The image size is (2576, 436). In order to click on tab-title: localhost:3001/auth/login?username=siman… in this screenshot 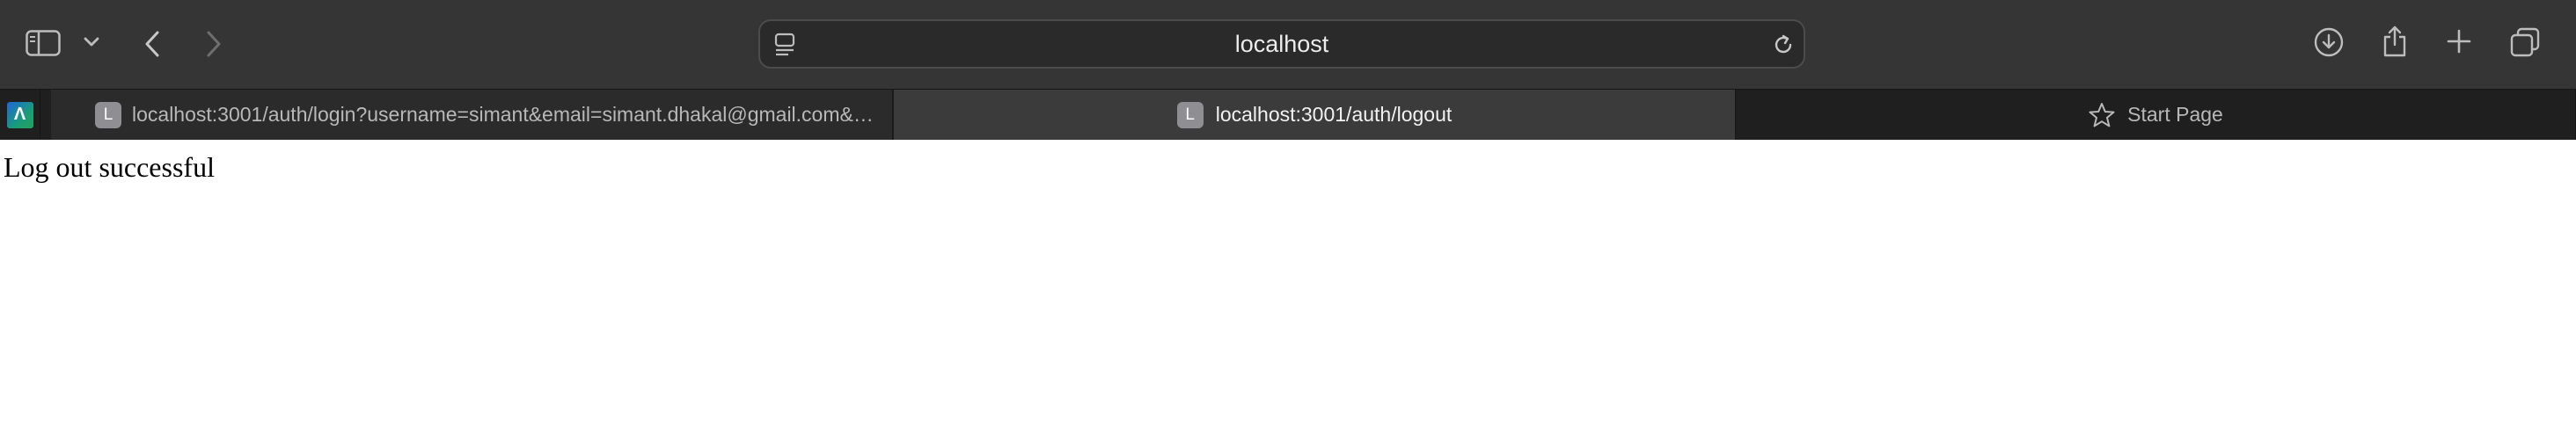, I will do `click(506, 115)`.